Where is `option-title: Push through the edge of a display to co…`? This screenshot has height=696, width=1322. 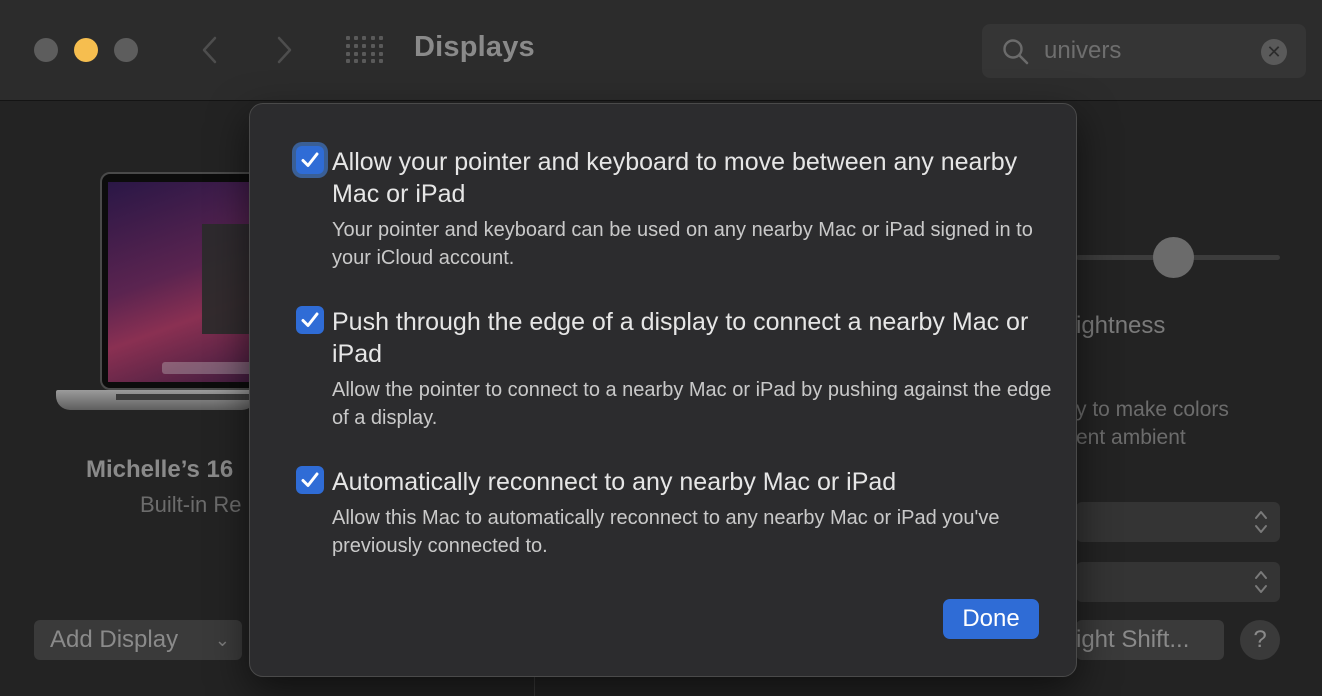
option-title: Push through the edge of a display to co… is located at coordinates (682, 338).